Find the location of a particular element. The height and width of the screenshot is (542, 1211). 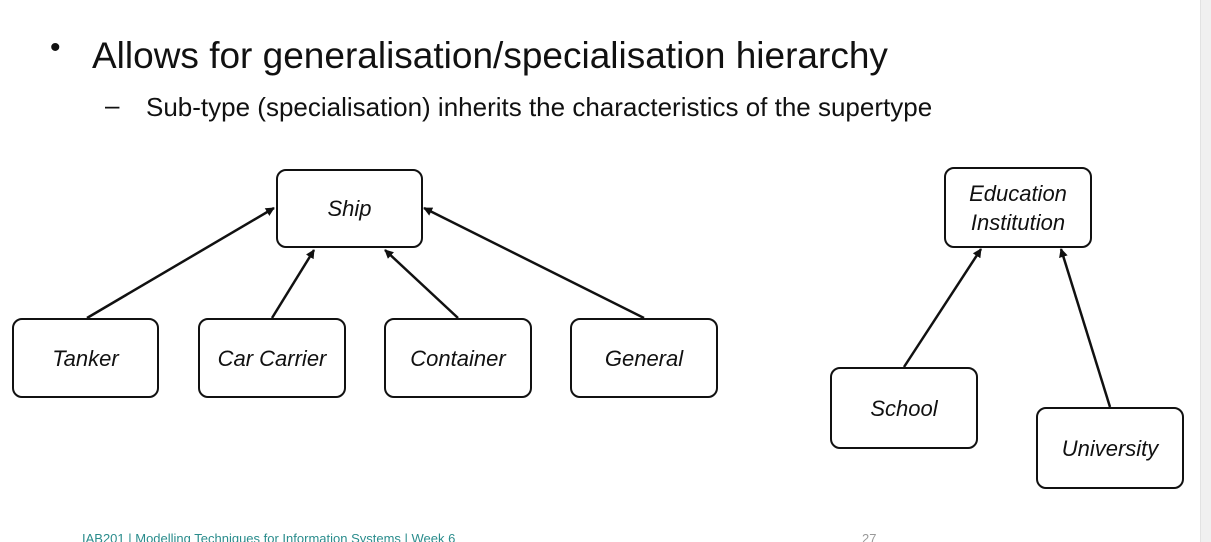

tanker-box: Tanker is located at coordinates (85, 358).